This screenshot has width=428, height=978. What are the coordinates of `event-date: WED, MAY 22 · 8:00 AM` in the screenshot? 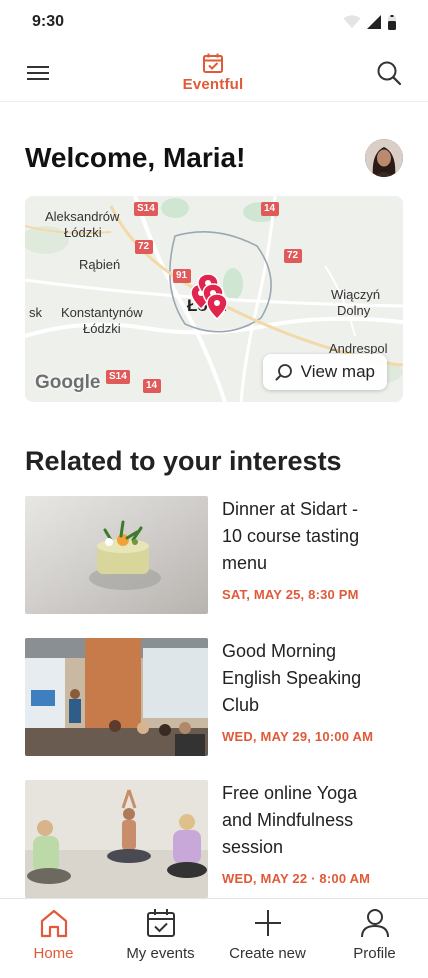 It's located at (296, 878).